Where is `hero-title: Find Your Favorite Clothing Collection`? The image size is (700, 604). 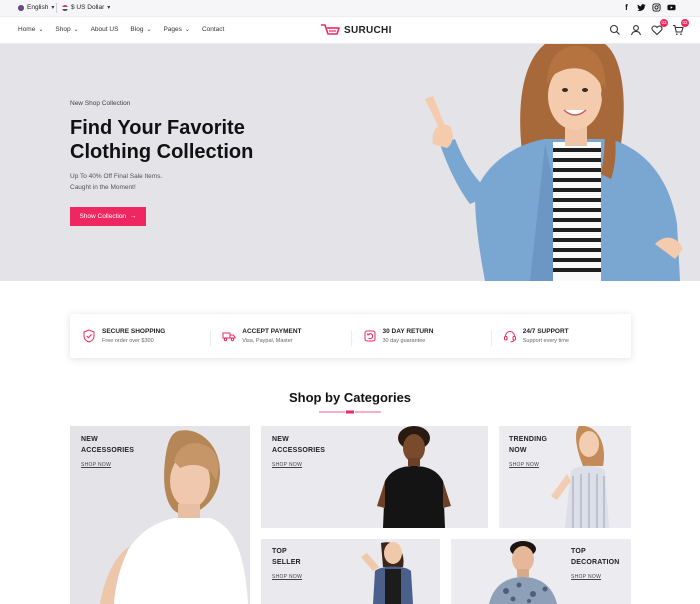 hero-title: Find Your Favorite Clothing Collection is located at coordinates (162, 140).